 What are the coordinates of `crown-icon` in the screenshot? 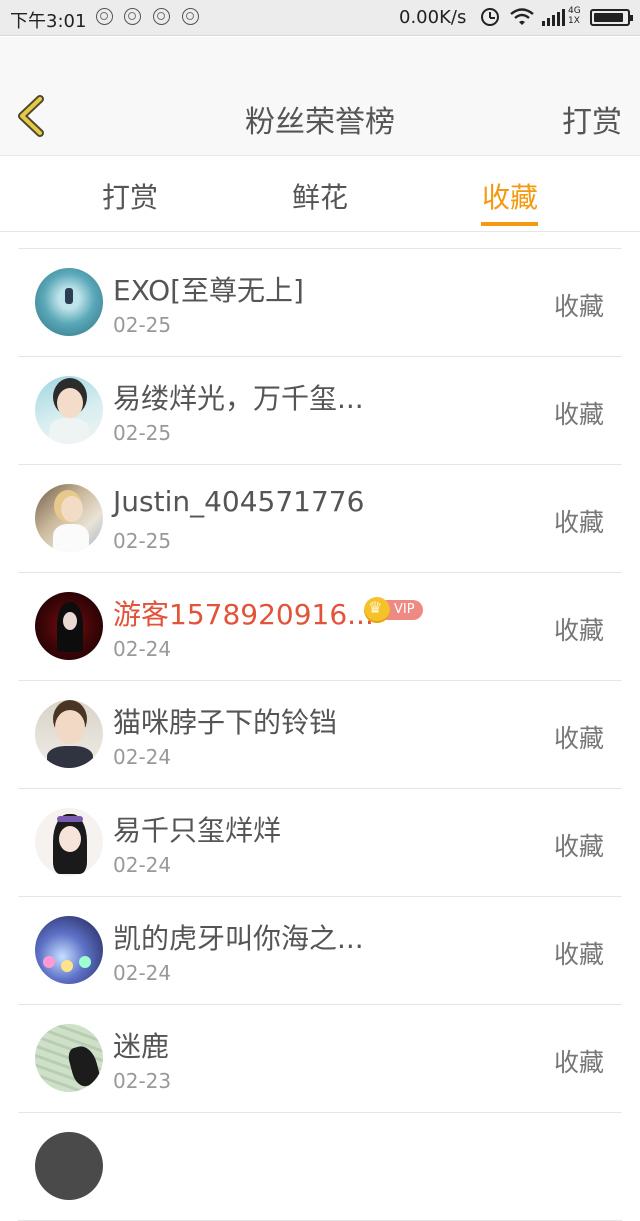 It's located at (377, 610).